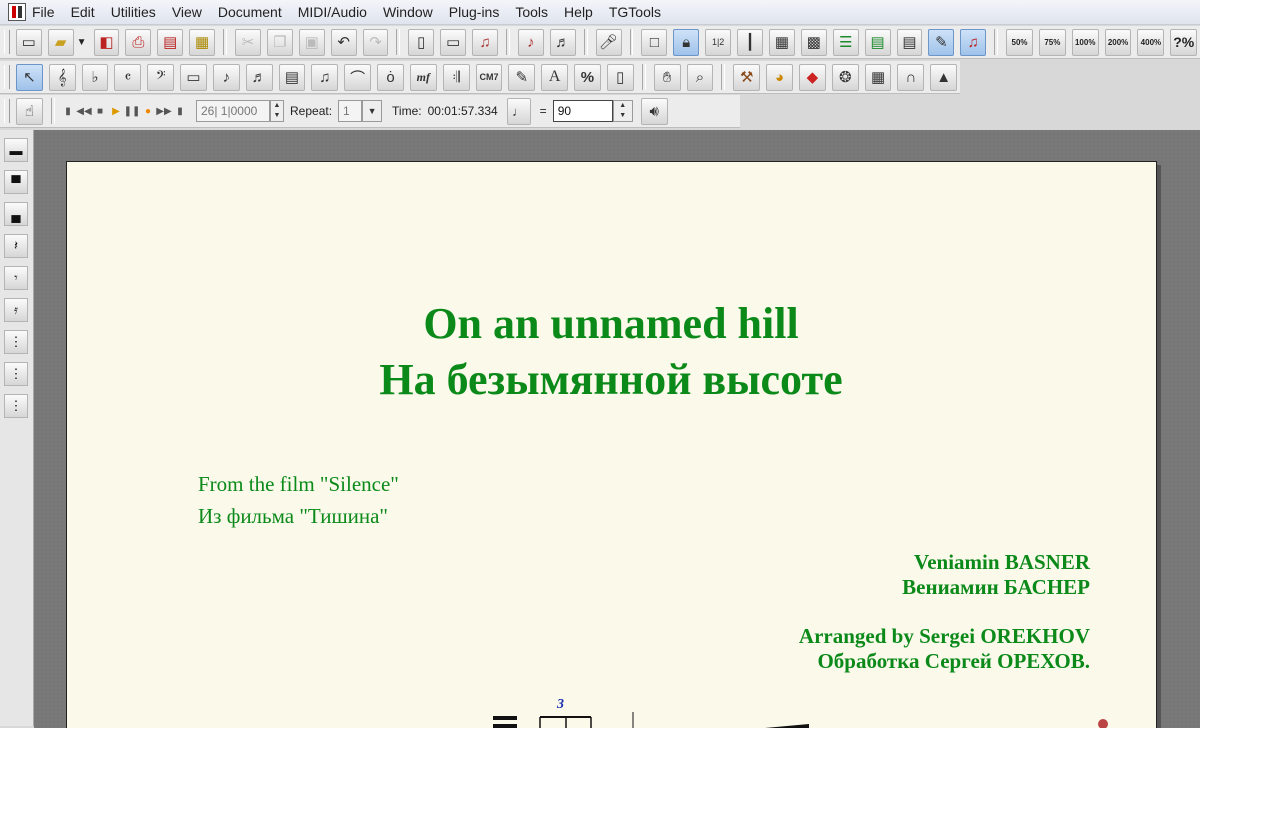 The height and width of the screenshot is (817, 1274). What do you see at coordinates (587, 77) in the screenshot?
I see `resize-tool-icon: %` at bounding box center [587, 77].